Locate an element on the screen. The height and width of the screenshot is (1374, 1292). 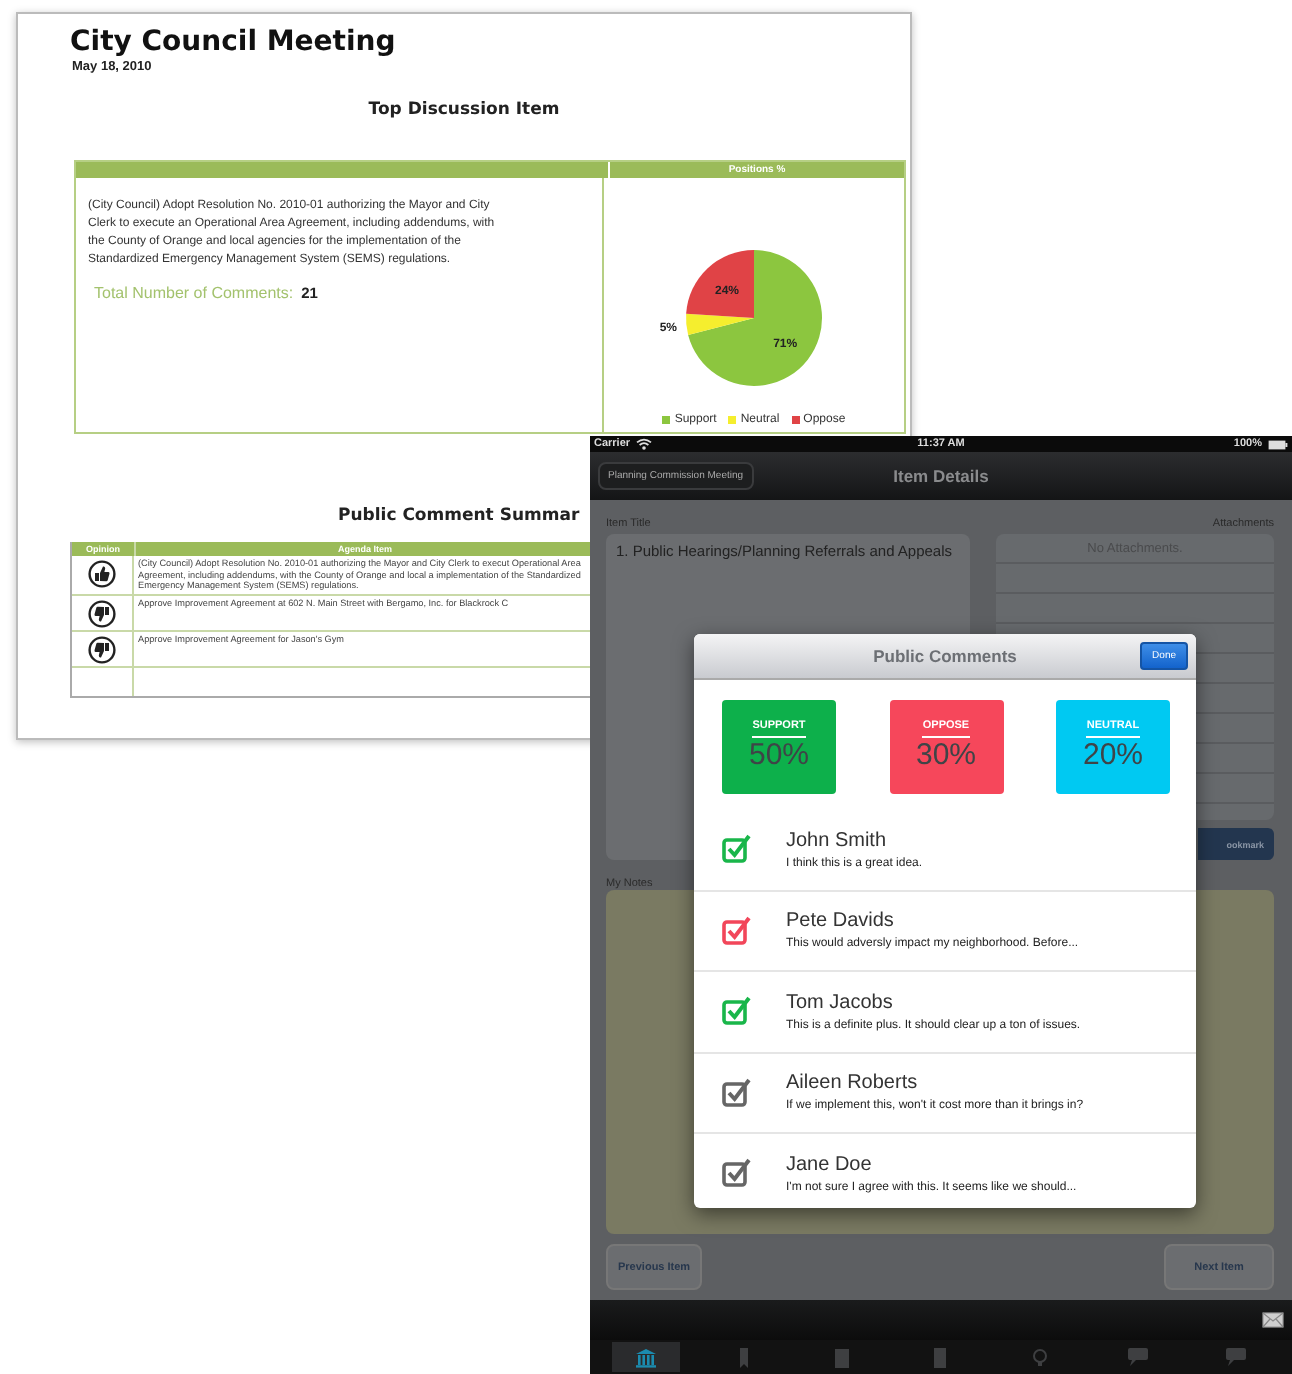
tile-percent: 30% is located at coordinates (946, 756).